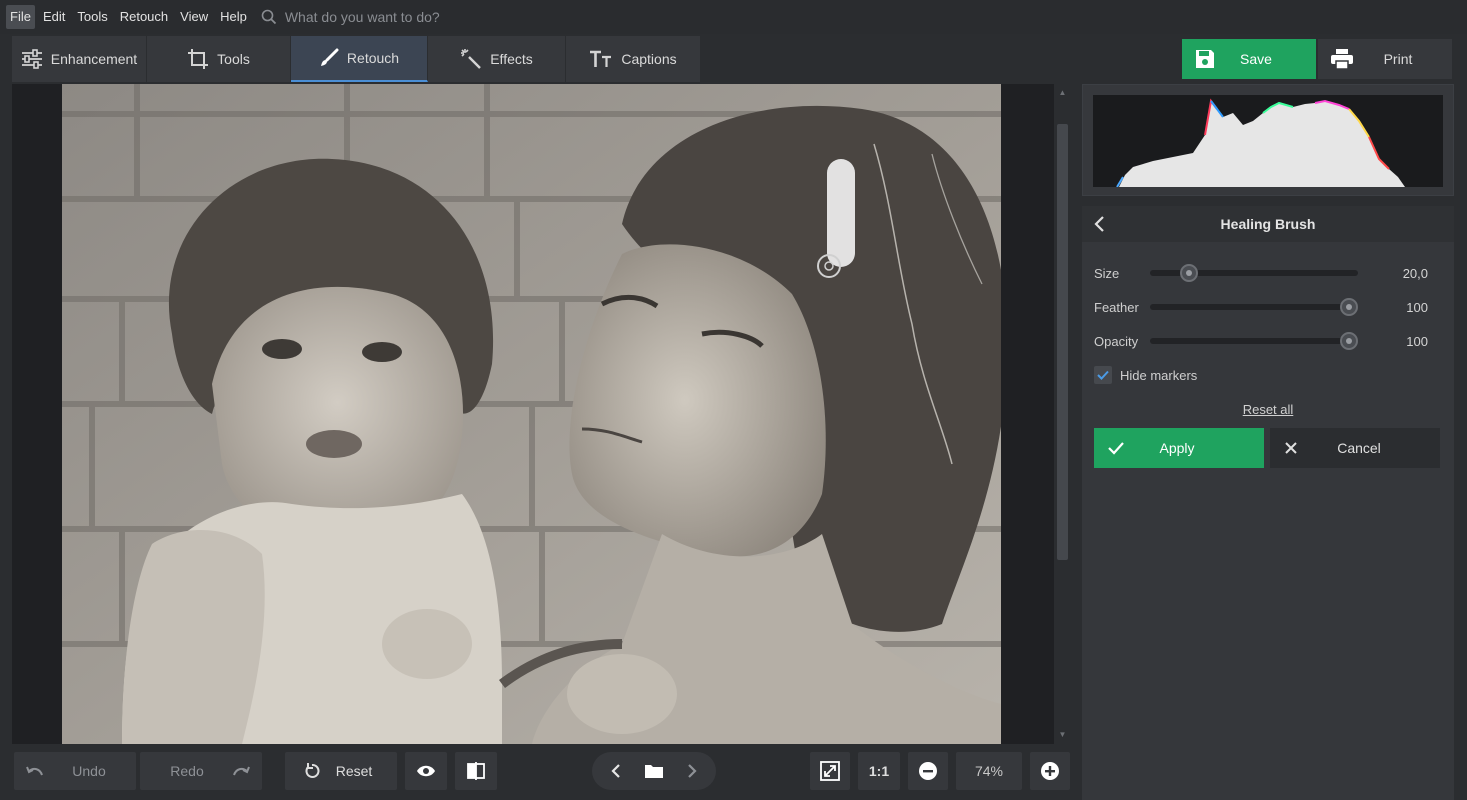 Image resolution: width=1467 pixels, height=800 pixels. Describe the element at coordinates (1062, 93) in the screenshot. I see `scroll-up-icon: ▲` at that location.